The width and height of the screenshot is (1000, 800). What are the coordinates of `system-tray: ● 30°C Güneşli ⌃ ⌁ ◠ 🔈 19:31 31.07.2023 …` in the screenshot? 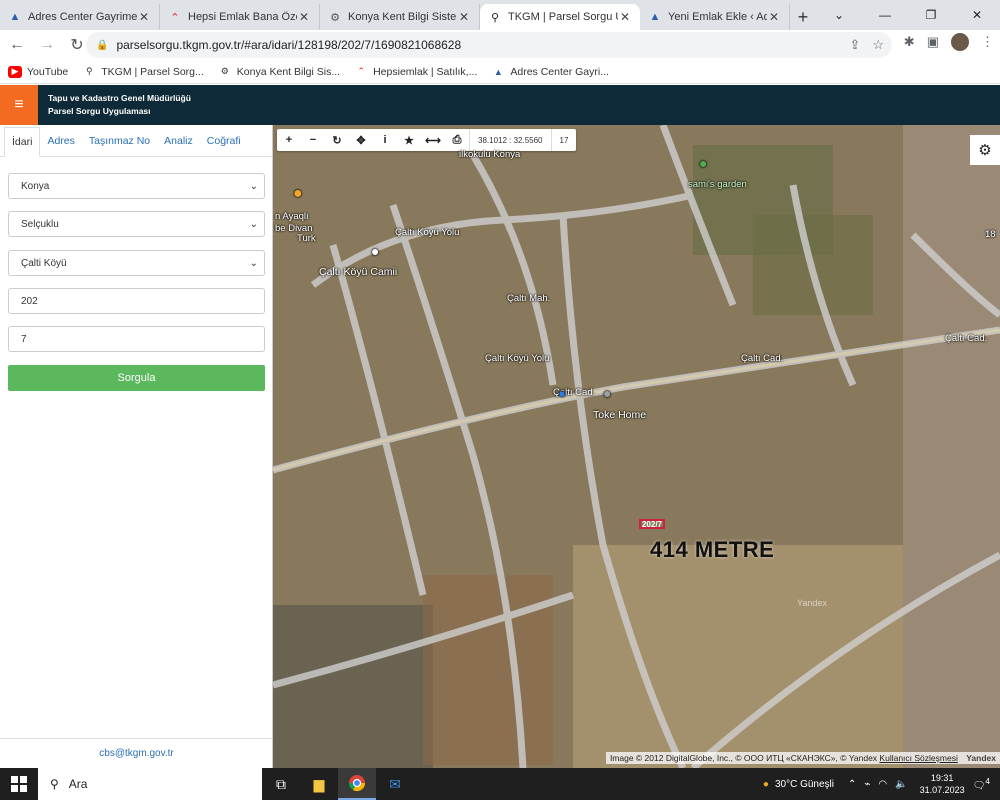 It's located at (881, 784).